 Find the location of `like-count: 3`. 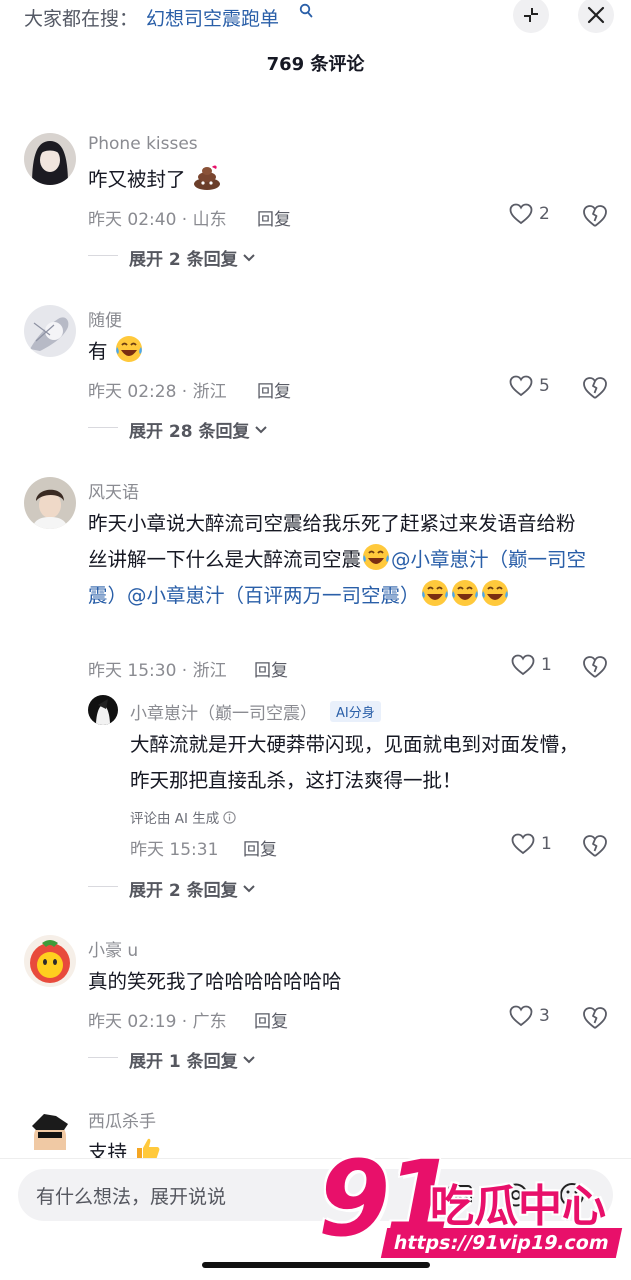

like-count: 3 is located at coordinates (544, 1016).